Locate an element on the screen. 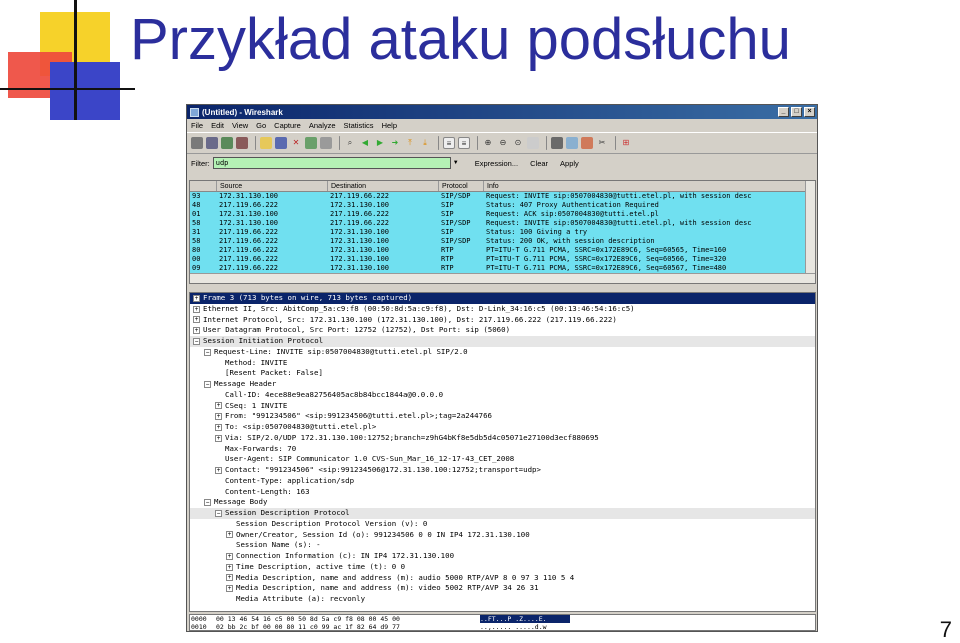  tree-item: Content-Type: application/sdp is located at coordinates (502, 481).